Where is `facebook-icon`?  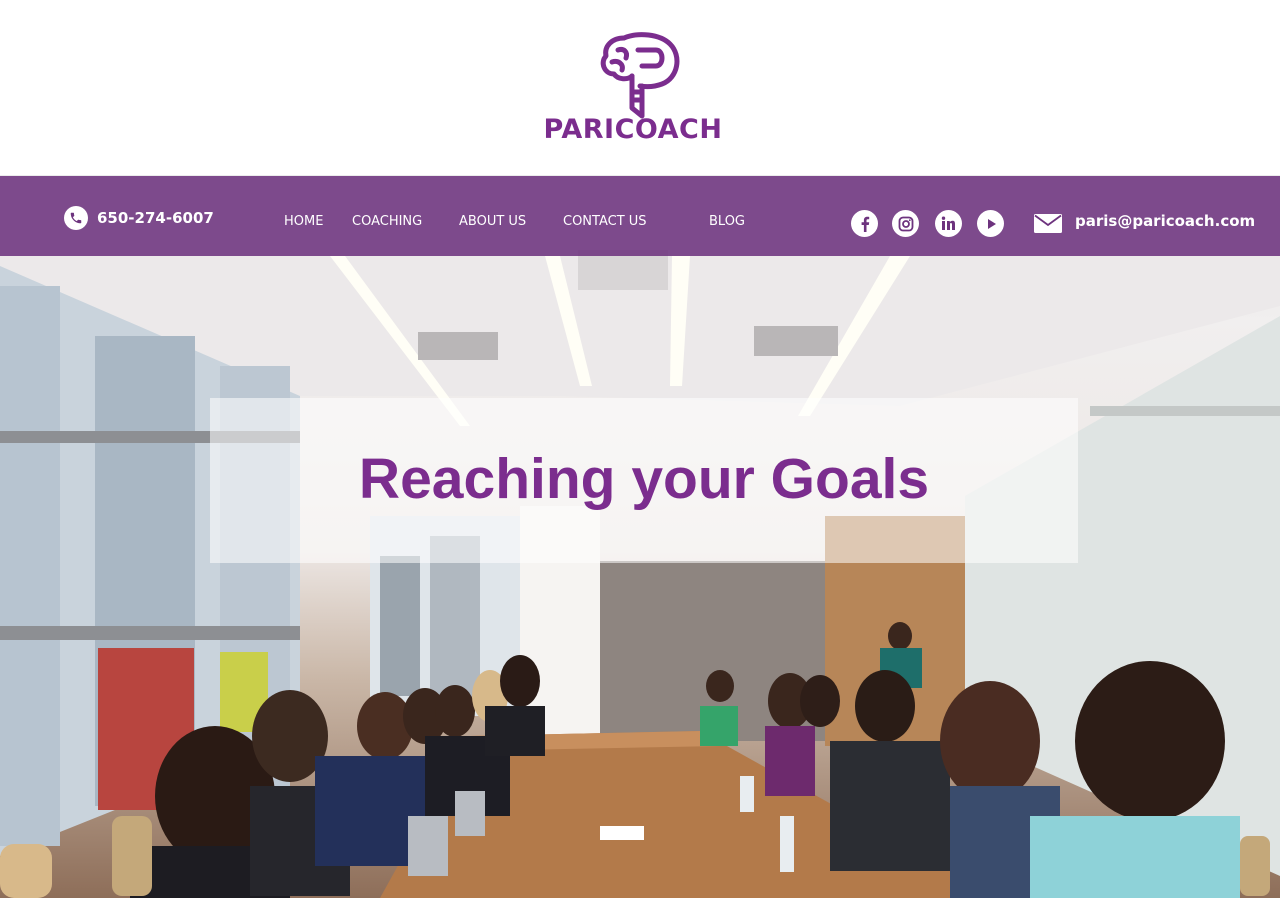 facebook-icon is located at coordinates (864, 223).